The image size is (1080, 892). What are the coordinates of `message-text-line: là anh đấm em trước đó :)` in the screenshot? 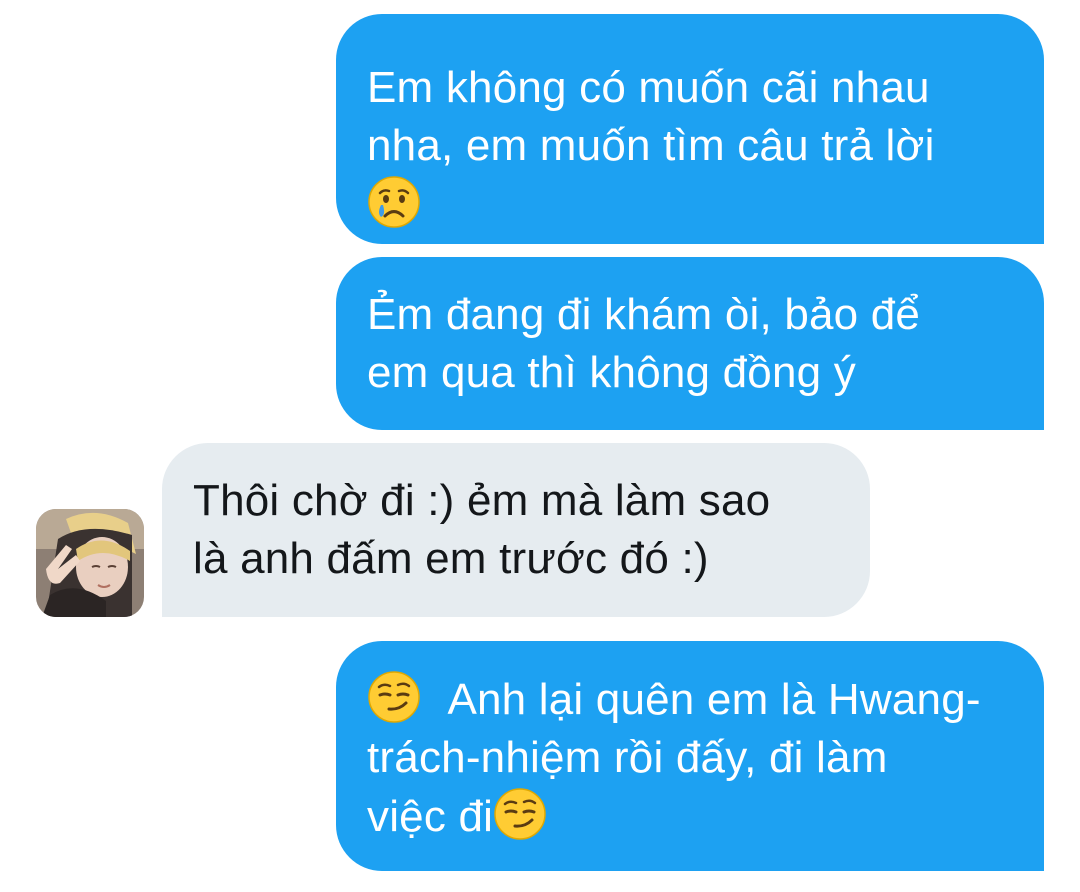 It's located at (451, 558).